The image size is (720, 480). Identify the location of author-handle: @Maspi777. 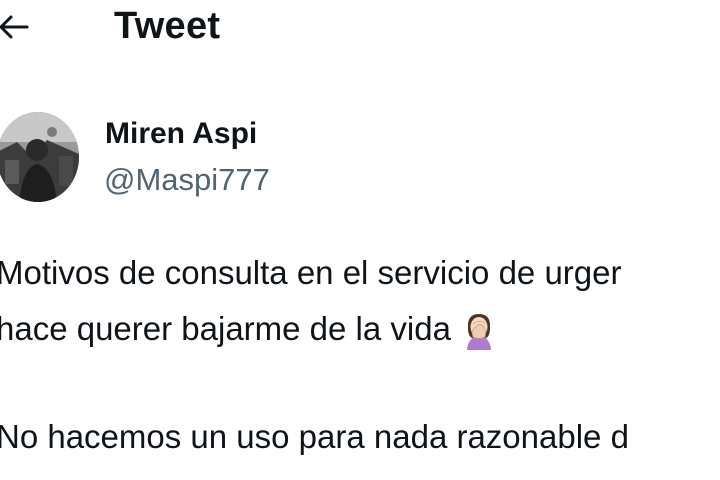
(187, 180).